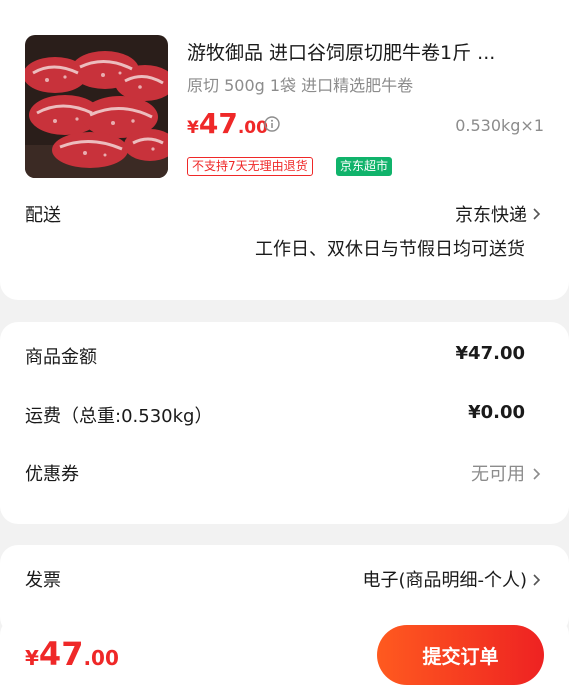 This screenshot has width=569, height=690. Describe the element at coordinates (272, 124) in the screenshot. I see `info-circle-icon` at that location.